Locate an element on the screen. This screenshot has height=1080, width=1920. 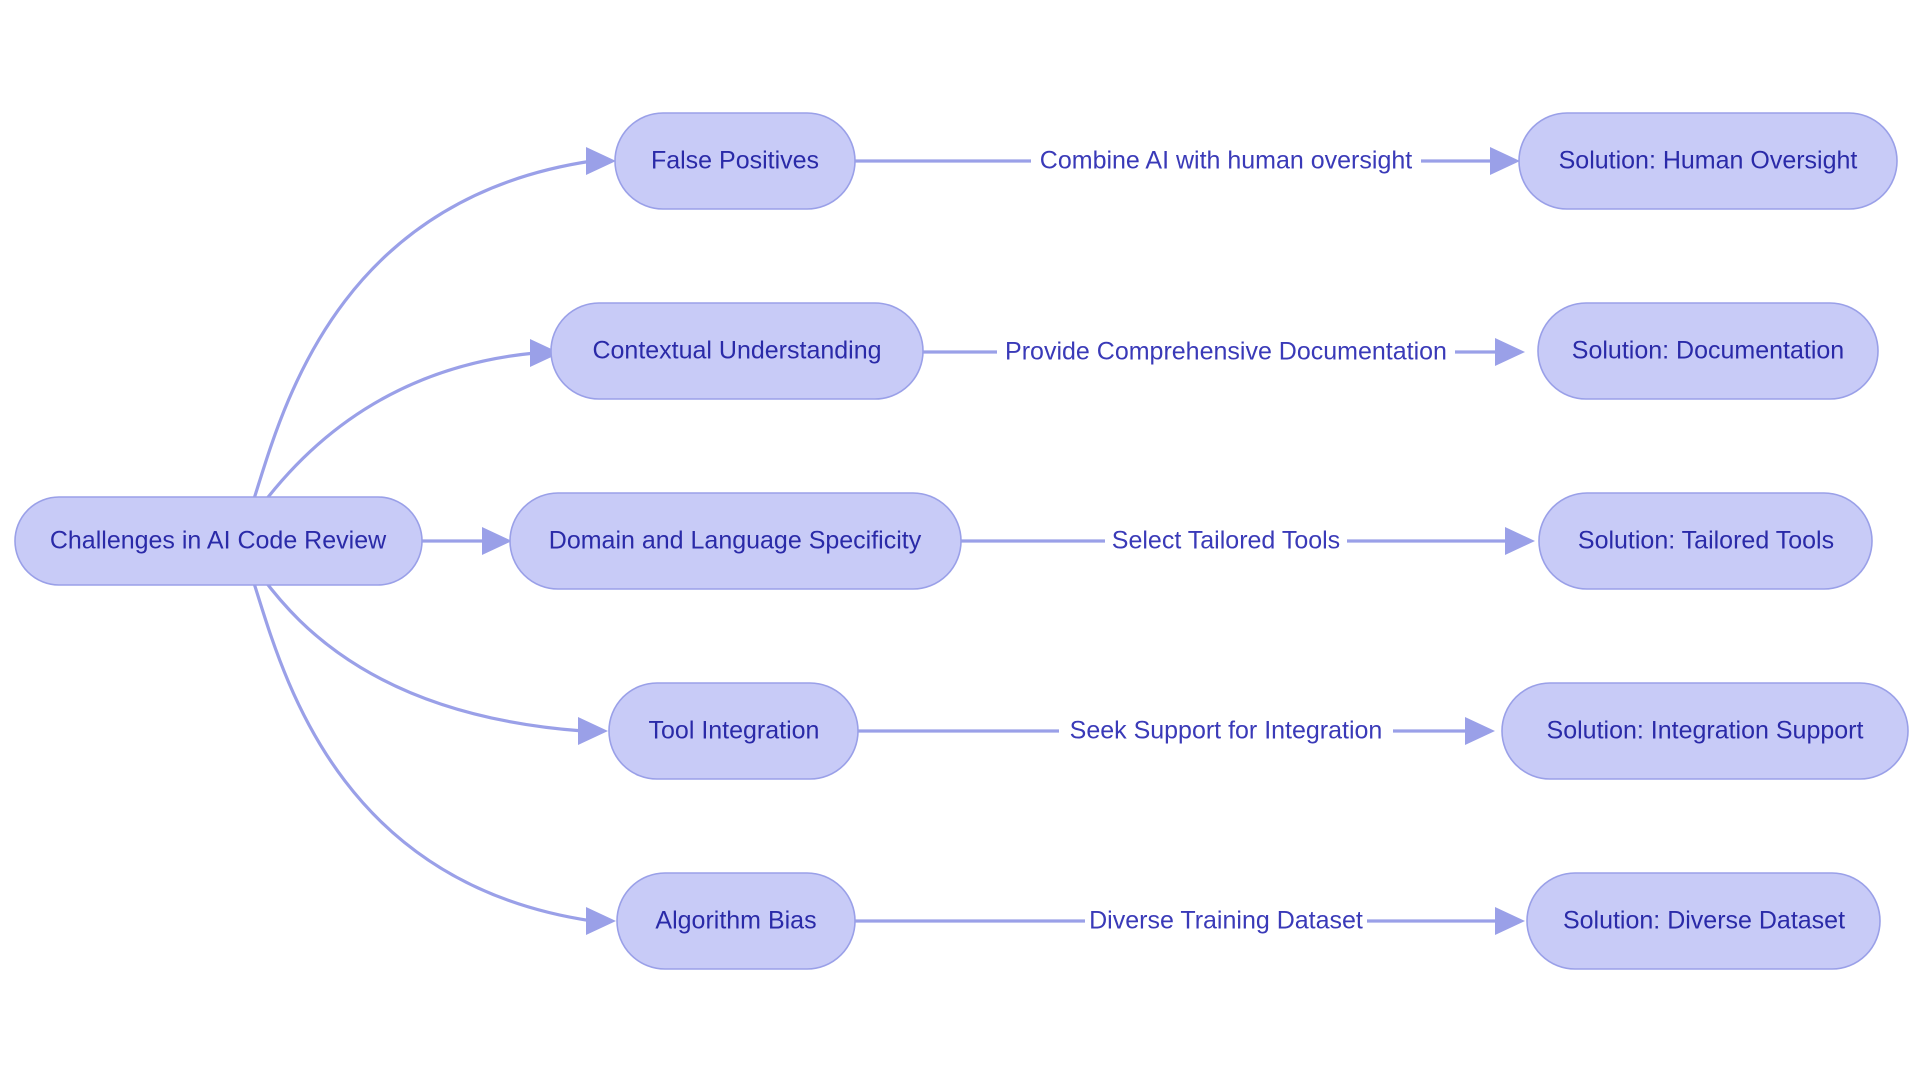
node-label: Solution: Documentation is located at coordinates (1708, 351).